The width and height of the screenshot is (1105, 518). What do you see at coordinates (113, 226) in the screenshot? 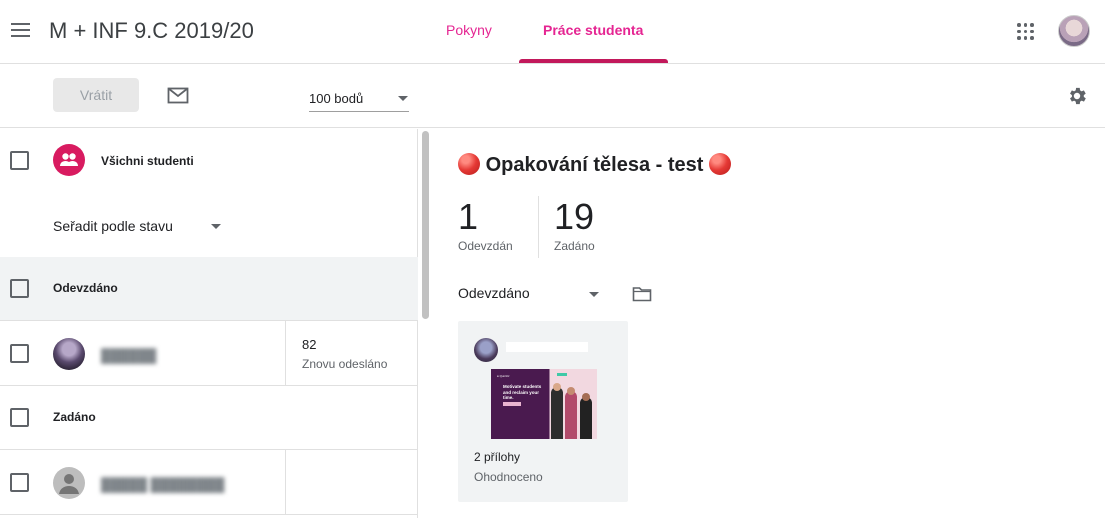
I see `sort-label: Seřadit podle stavu` at bounding box center [113, 226].